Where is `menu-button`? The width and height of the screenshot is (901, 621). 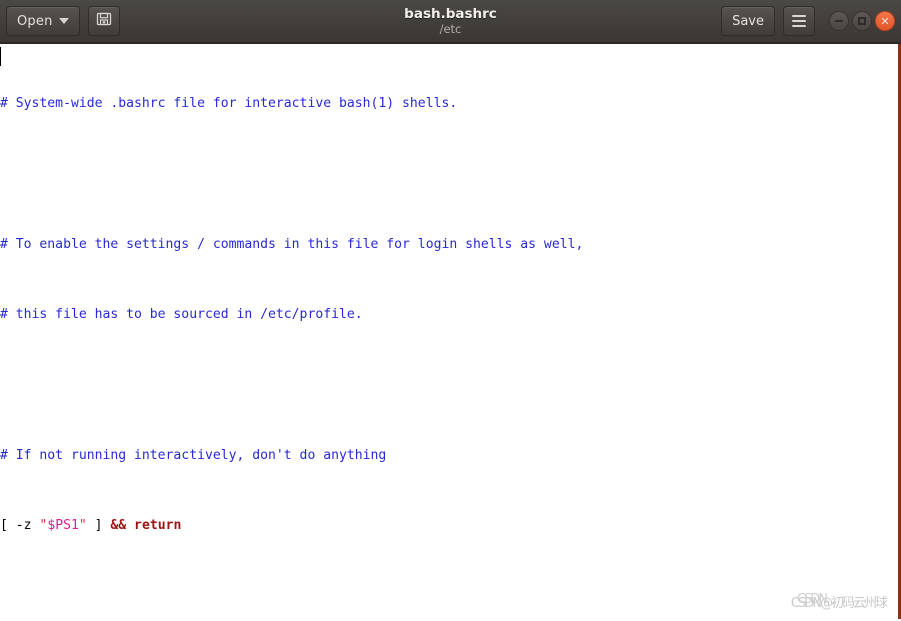
menu-button is located at coordinates (799, 21).